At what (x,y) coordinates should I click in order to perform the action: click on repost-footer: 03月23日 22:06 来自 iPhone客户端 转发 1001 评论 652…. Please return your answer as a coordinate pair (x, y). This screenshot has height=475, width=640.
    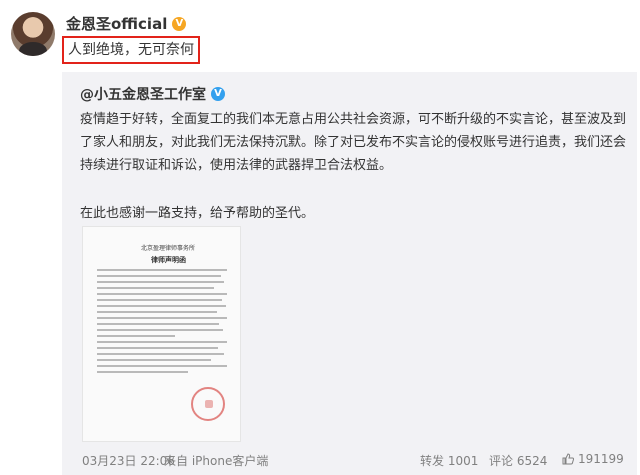
    Looking at the image, I should click on (349, 463).